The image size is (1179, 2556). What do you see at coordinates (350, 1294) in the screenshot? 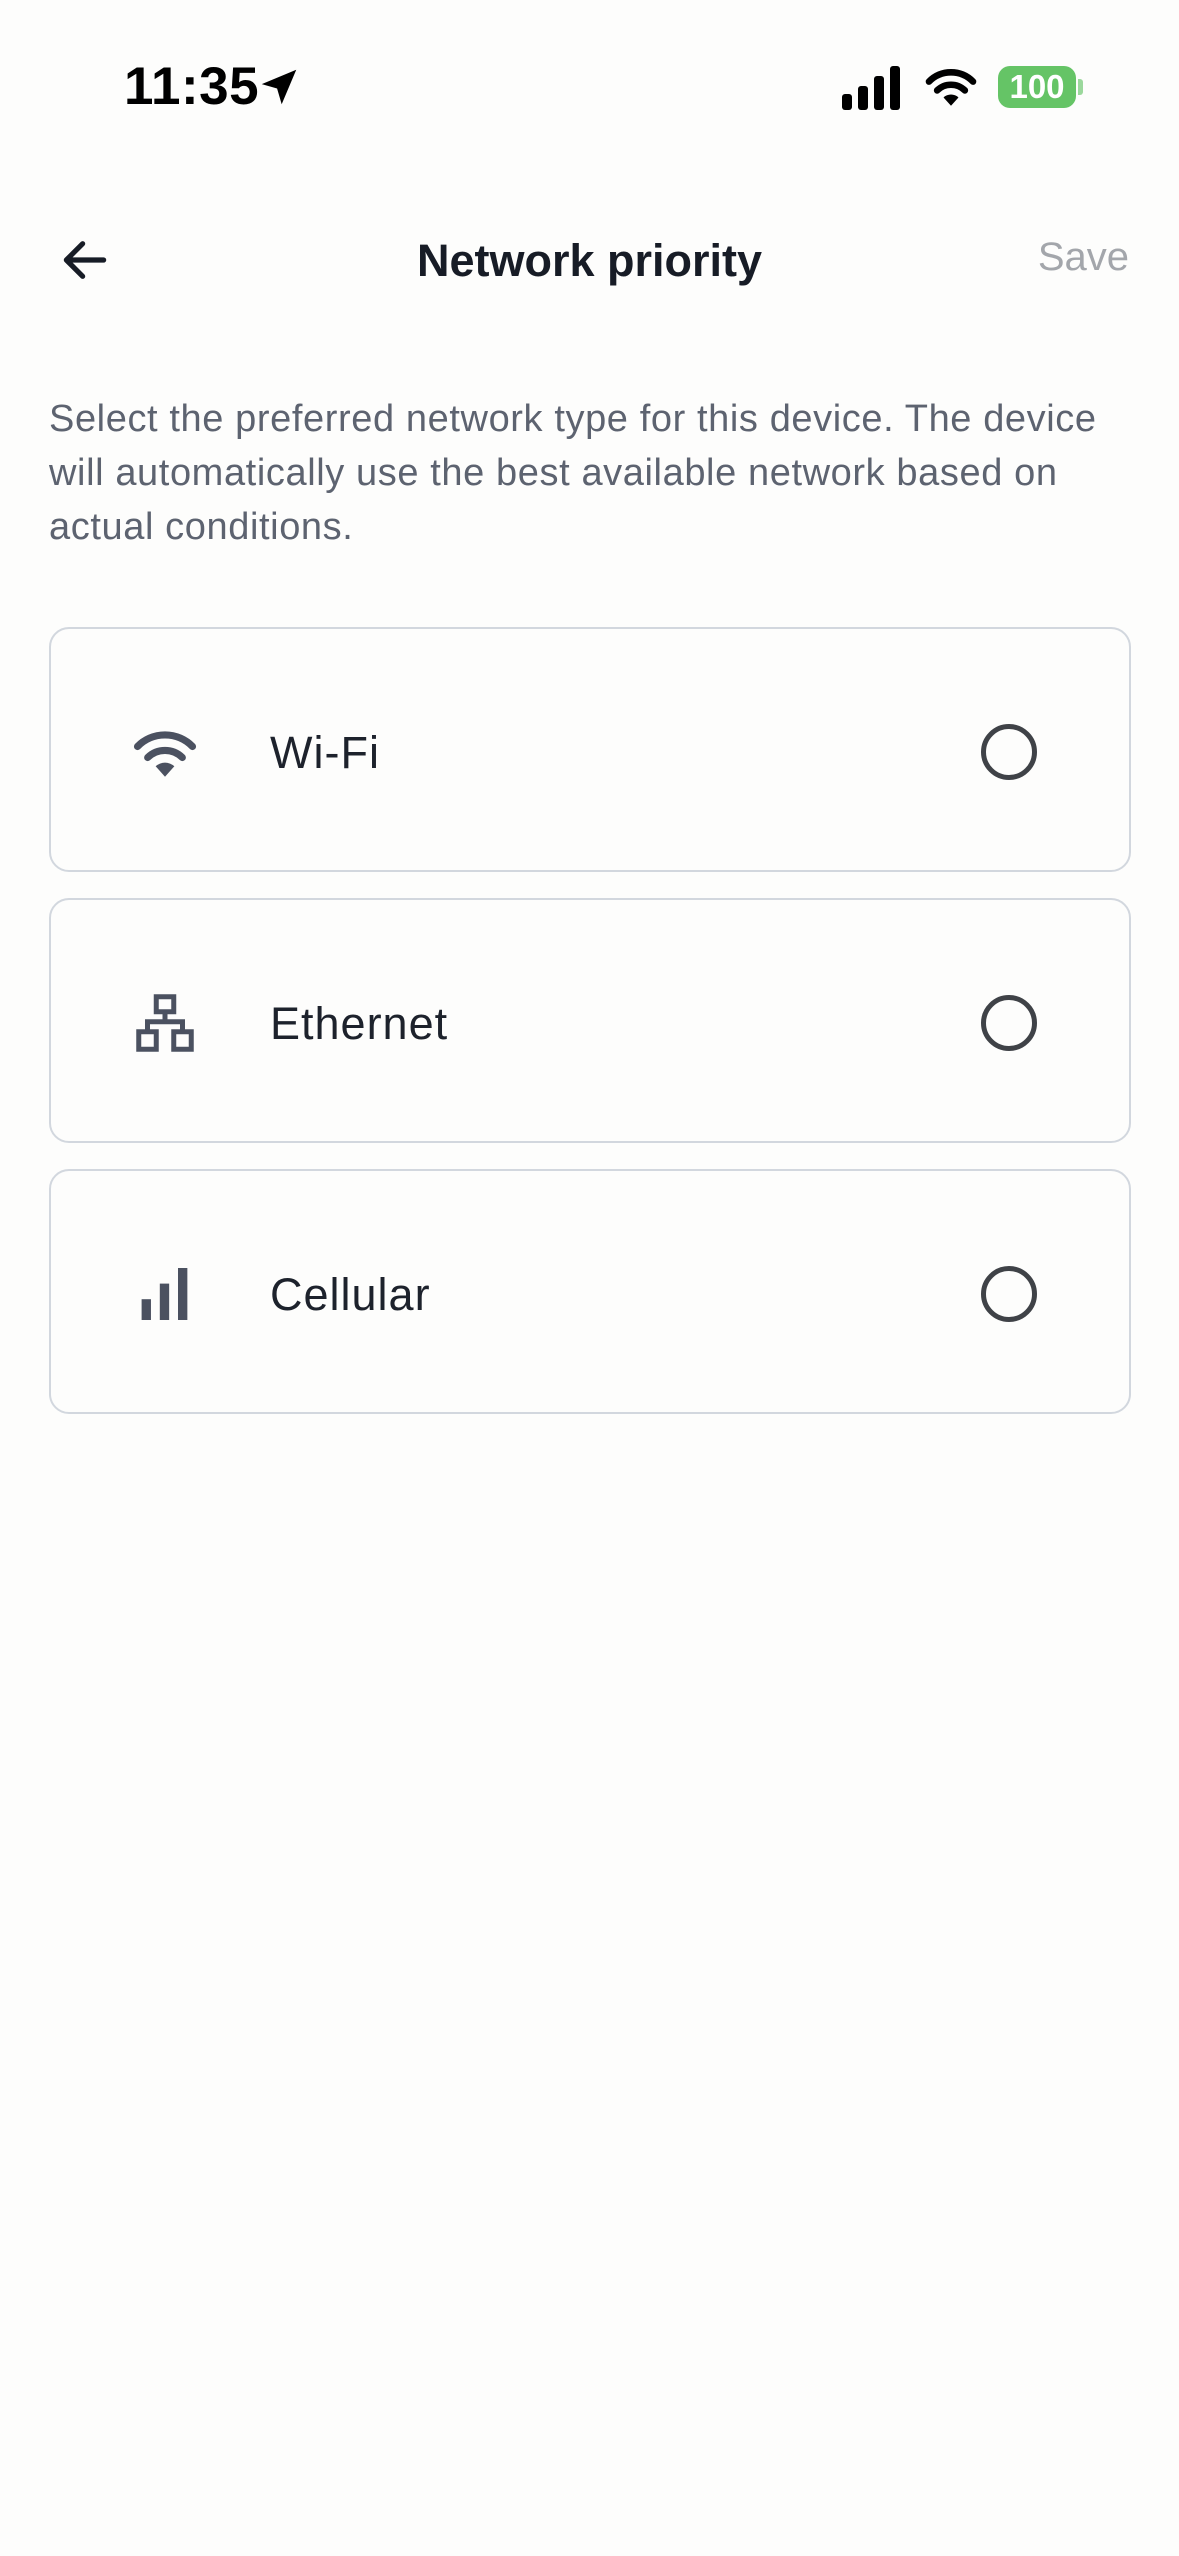
I see `option-label: Cellular` at bounding box center [350, 1294].